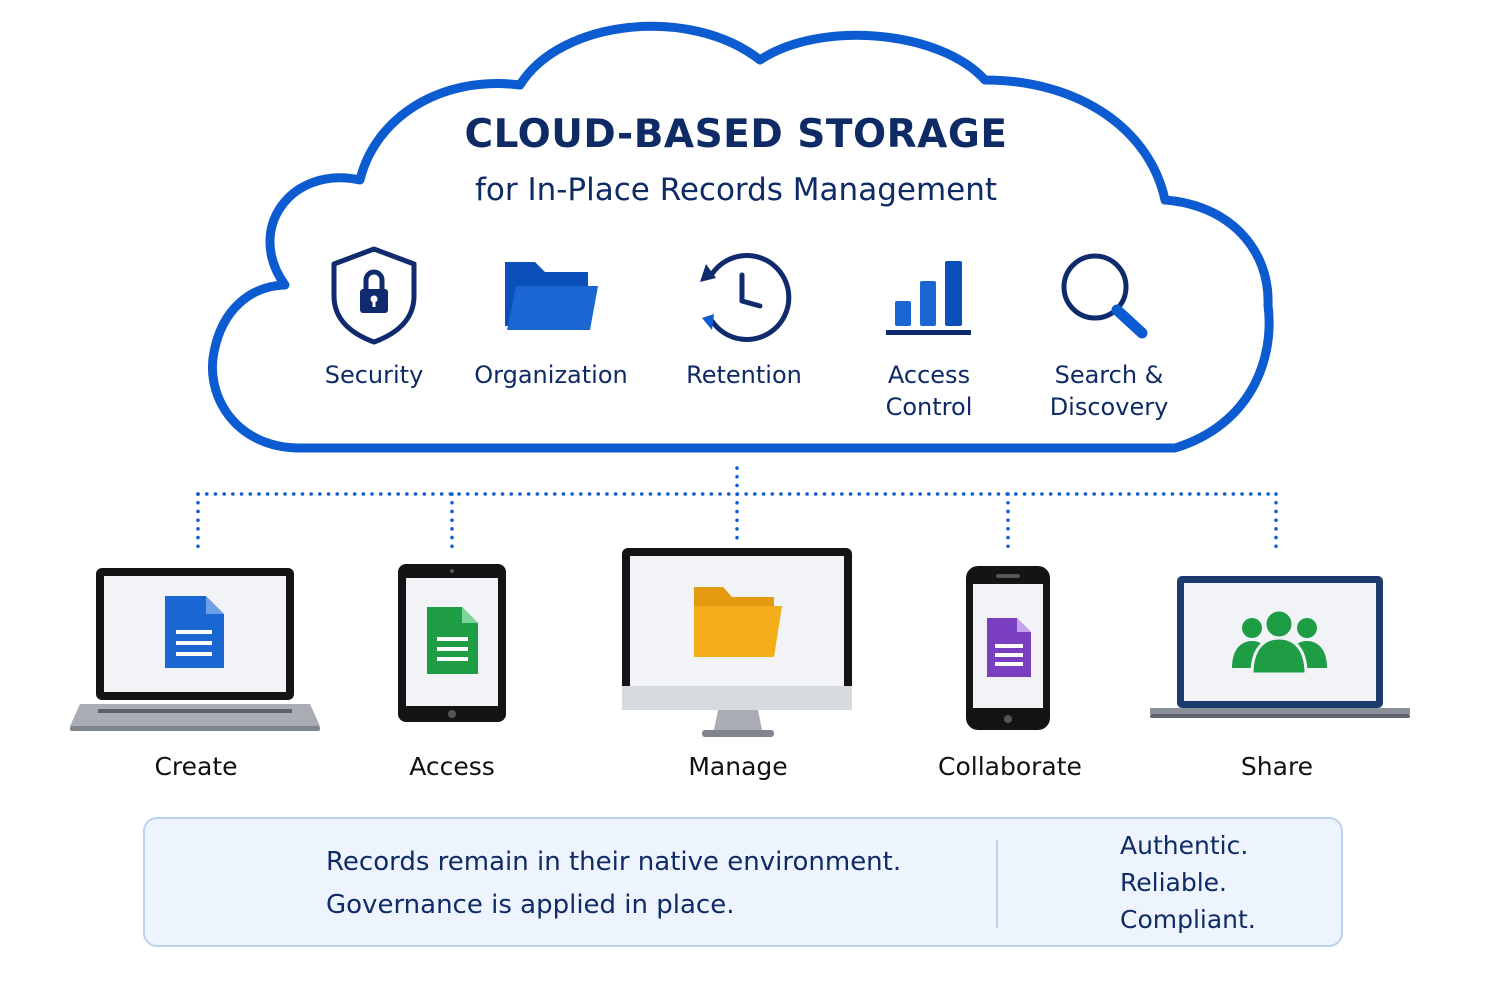  Describe the element at coordinates (737, 509) in the screenshot. I see `connector-lines` at that location.